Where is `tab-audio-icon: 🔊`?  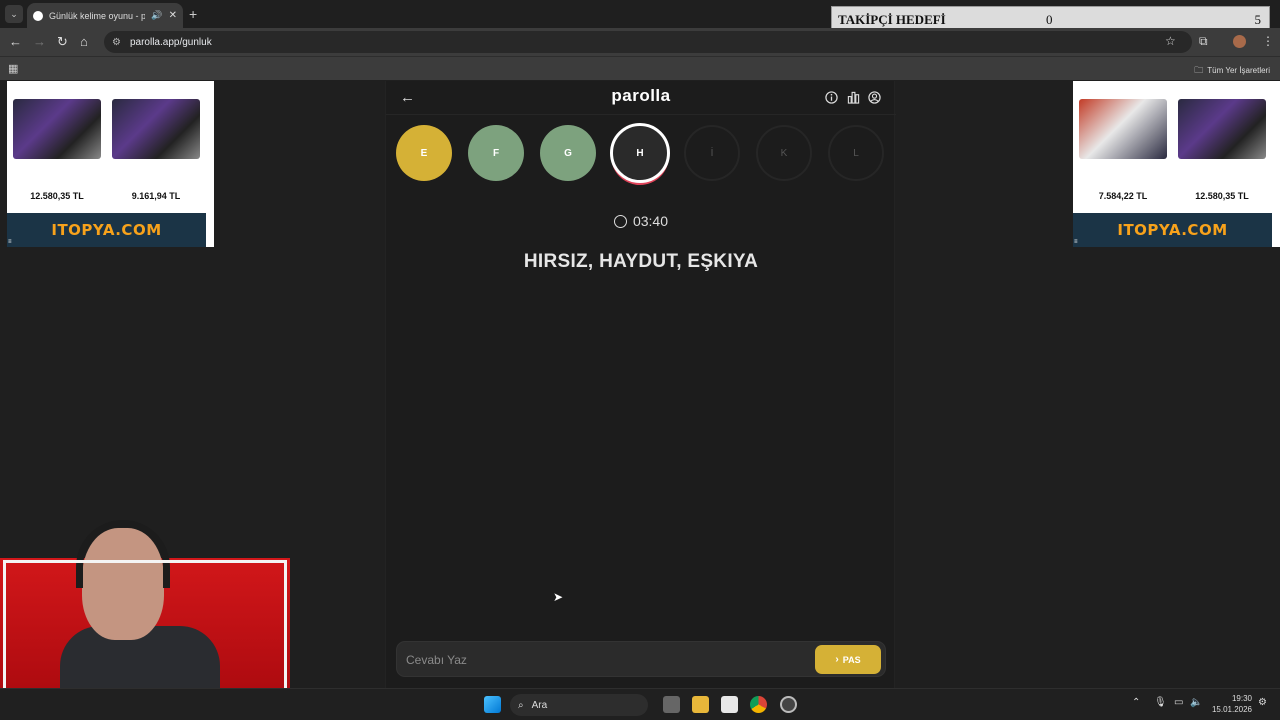 tab-audio-icon: 🔊 is located at coordinates (156, 15).